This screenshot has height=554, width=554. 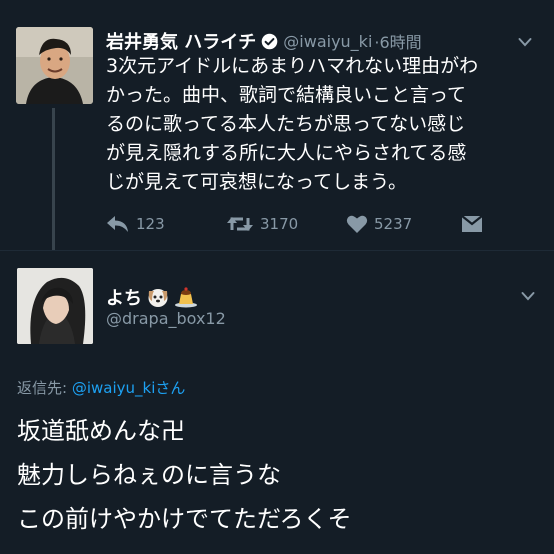 I want to click on tweet-text-line: が見え隠れする所に大人にやらされてる感, so click(x=286, y=153).